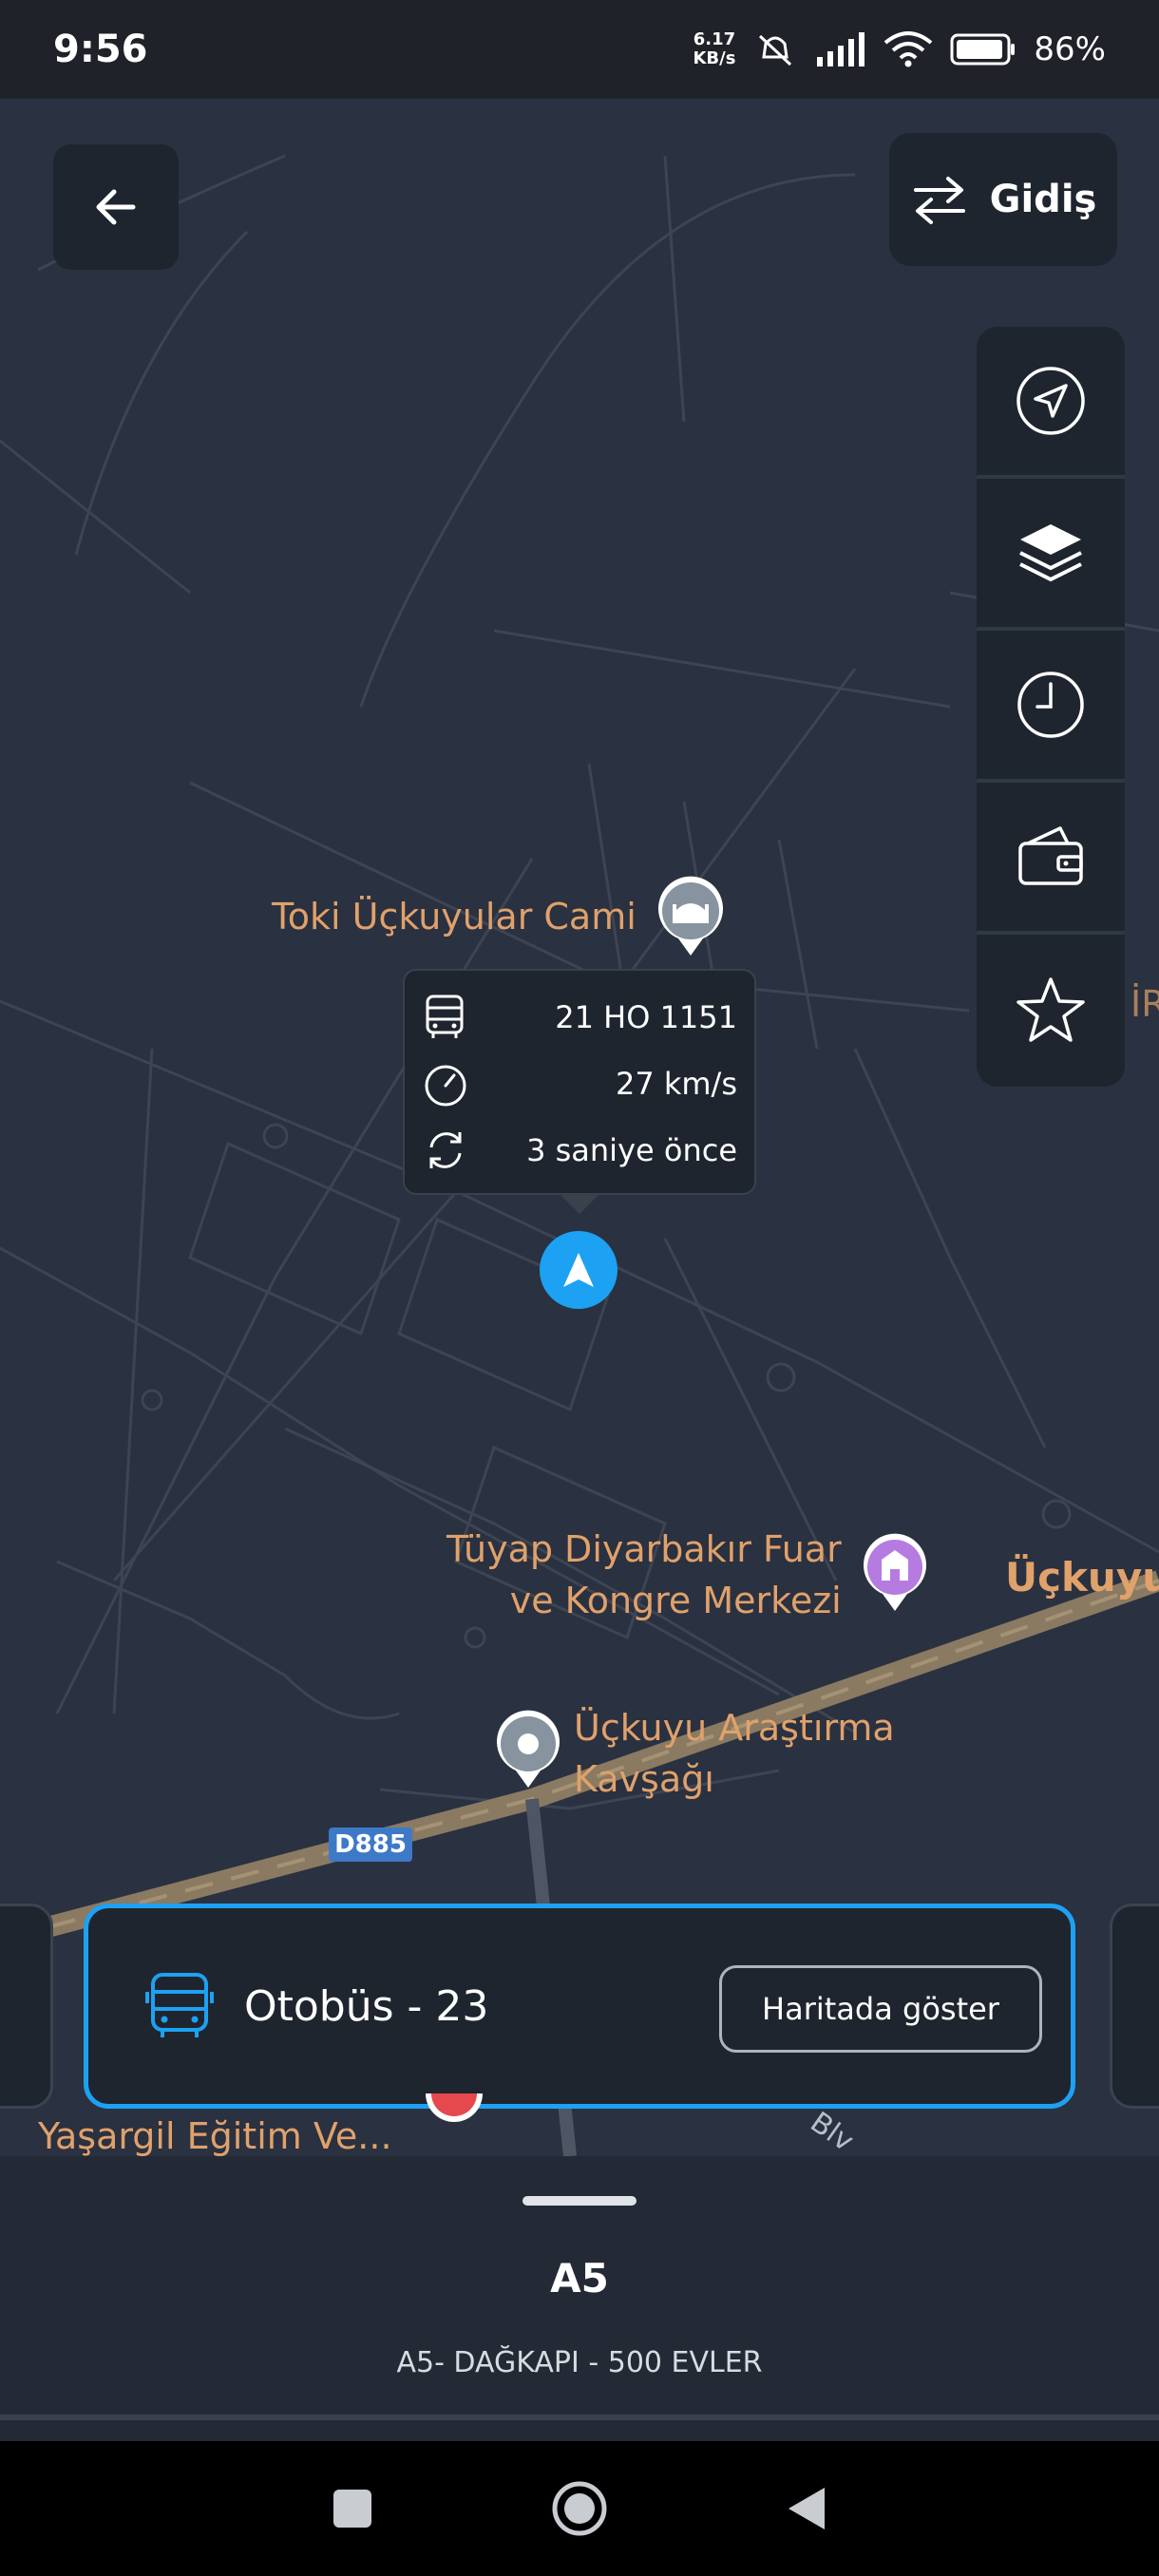 The image size is (1159, 2576). What do you see at coordinates (806, 2508) in the screenshot?
I see `back-triangle-icon` at bounding box center [806, 2508].